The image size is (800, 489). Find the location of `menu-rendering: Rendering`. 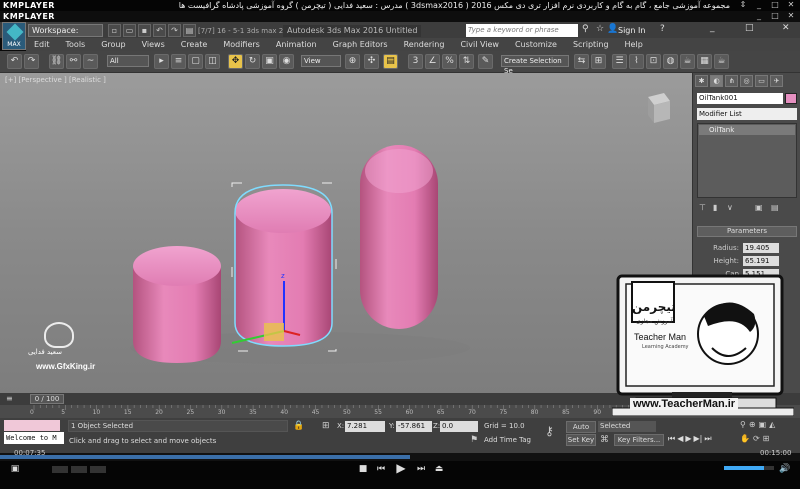

menu-rendering: Rendering is located at coordinates (424, 44).